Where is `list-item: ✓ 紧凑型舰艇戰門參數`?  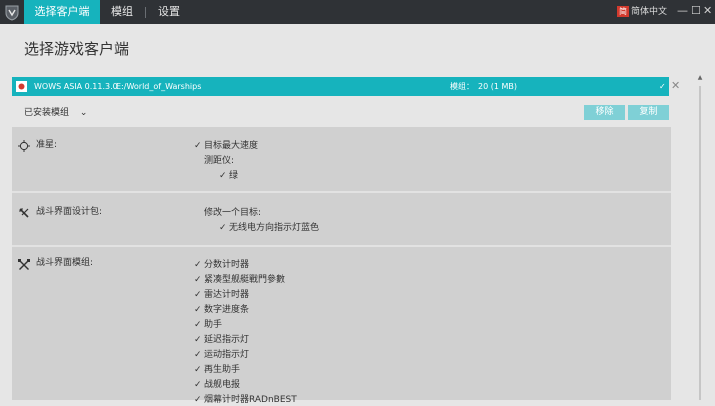
list-item: ✓ 紧凑型舰艇戰門參數 is located at coordinates (240, 280).